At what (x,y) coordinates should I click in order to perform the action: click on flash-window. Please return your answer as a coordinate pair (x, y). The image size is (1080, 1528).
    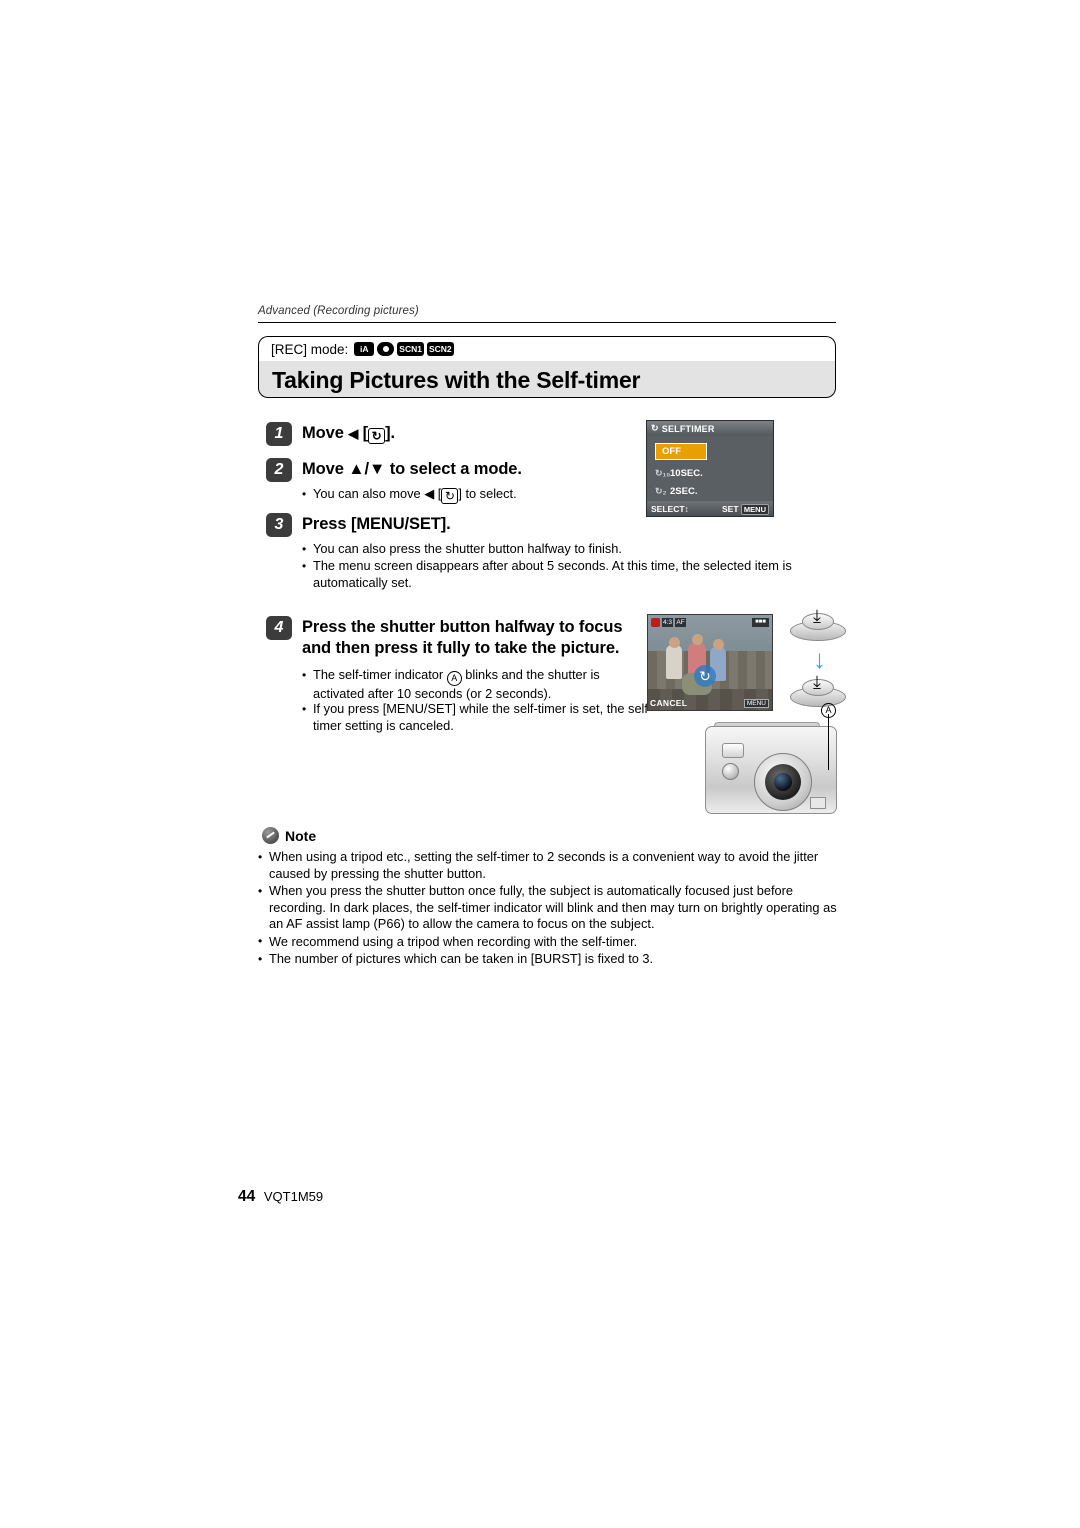
    Looking at the image, I should click on (733, 750).